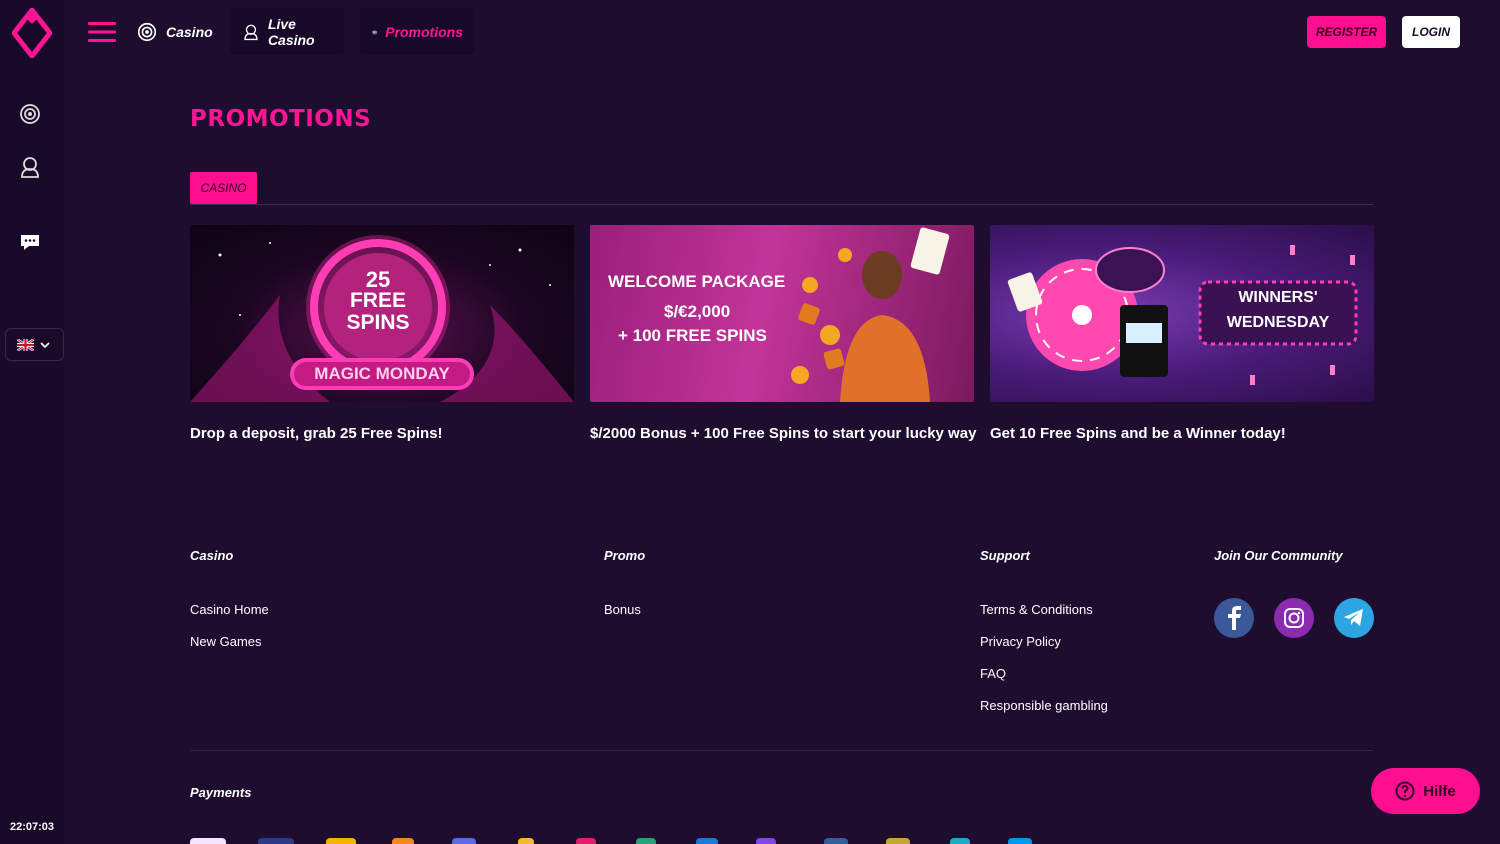 The width and height of the screenshot is (1500, 844). What do you see at coordinates (1182, 433) in the screenshot?
I see `promo-description: Get 10 Free Spins and be a Winner today!` at bounding box center [1182, 433].